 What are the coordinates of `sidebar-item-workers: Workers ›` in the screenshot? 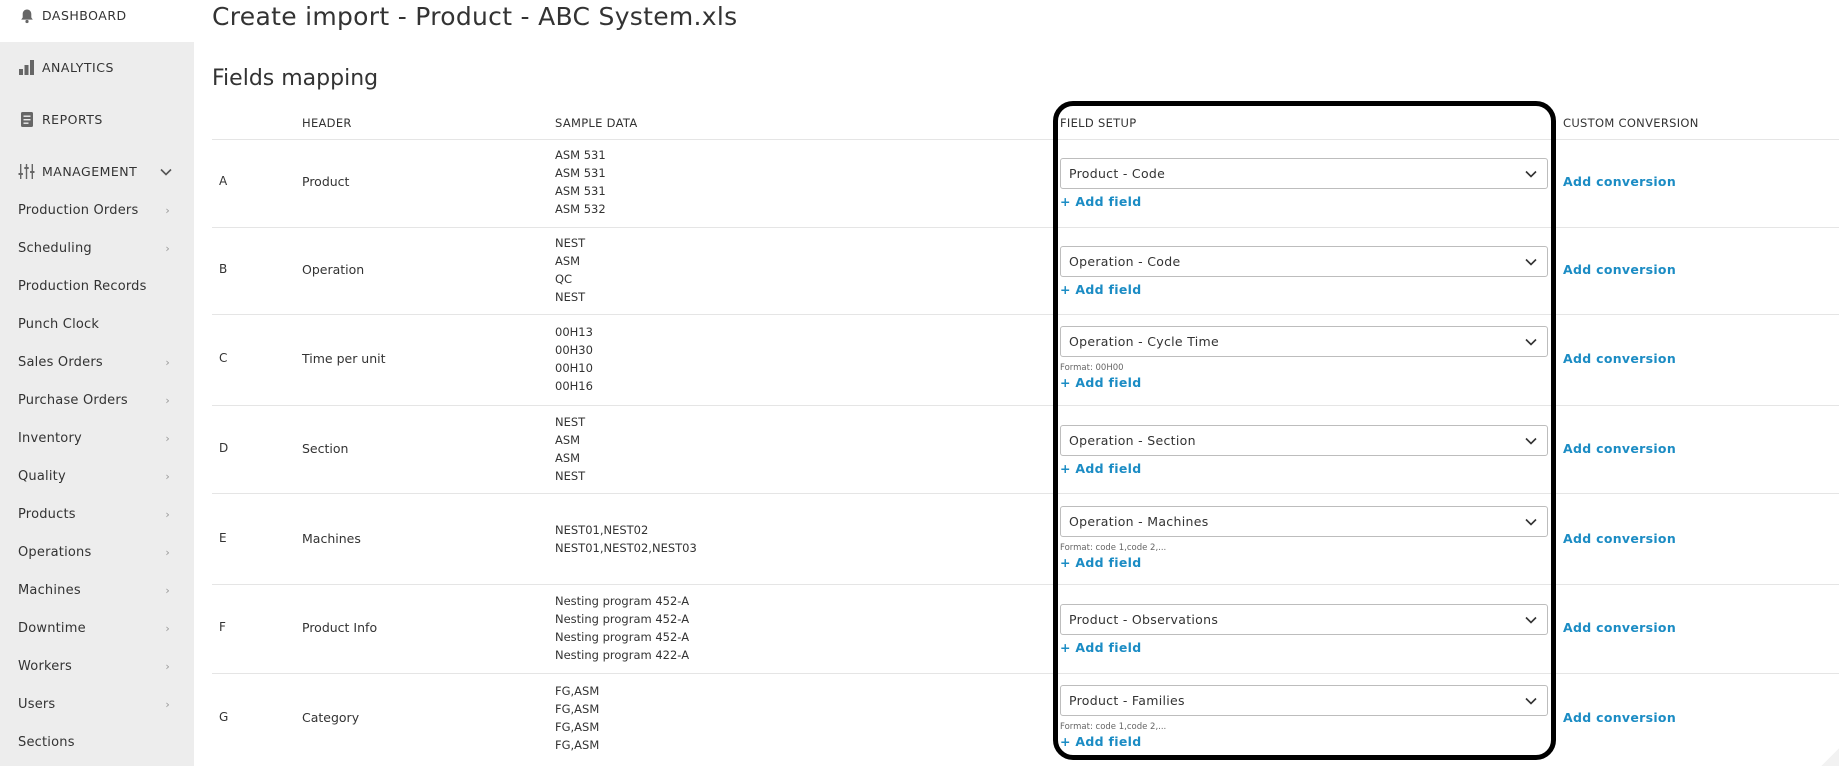 It's located at (94, 666).